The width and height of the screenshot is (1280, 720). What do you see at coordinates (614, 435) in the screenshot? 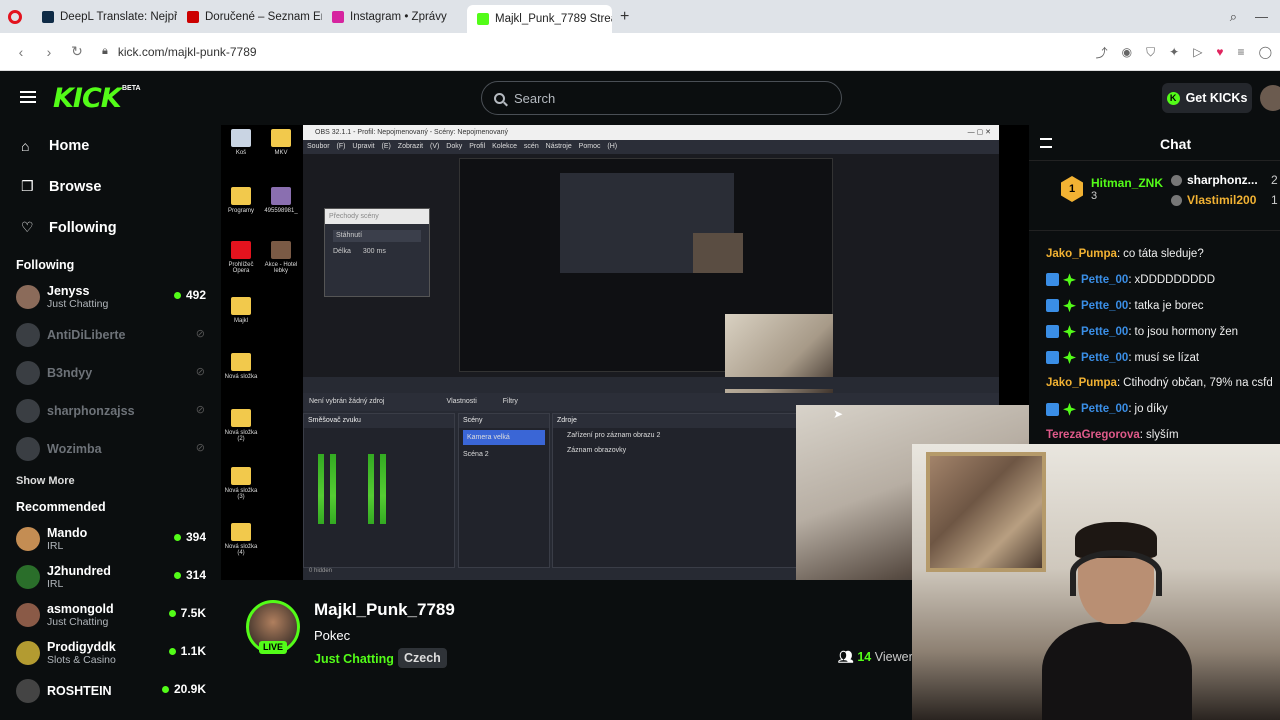
I see `source-item: Zařízení pro záznam obrazu 2` at bounding box center [614, 435].